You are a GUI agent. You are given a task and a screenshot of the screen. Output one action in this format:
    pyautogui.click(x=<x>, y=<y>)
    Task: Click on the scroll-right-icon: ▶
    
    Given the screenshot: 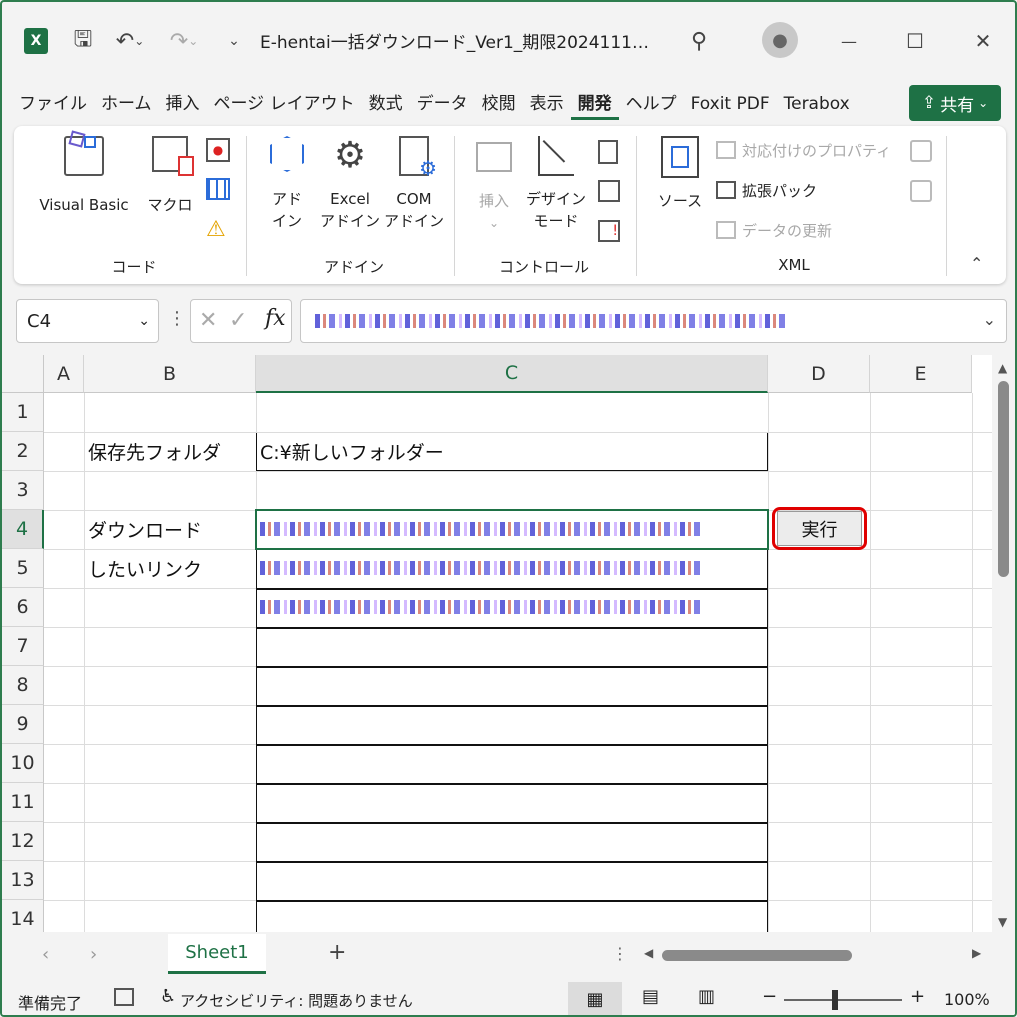 What is the action you would take?
    pyautogui.click(x=976, y=953)
    